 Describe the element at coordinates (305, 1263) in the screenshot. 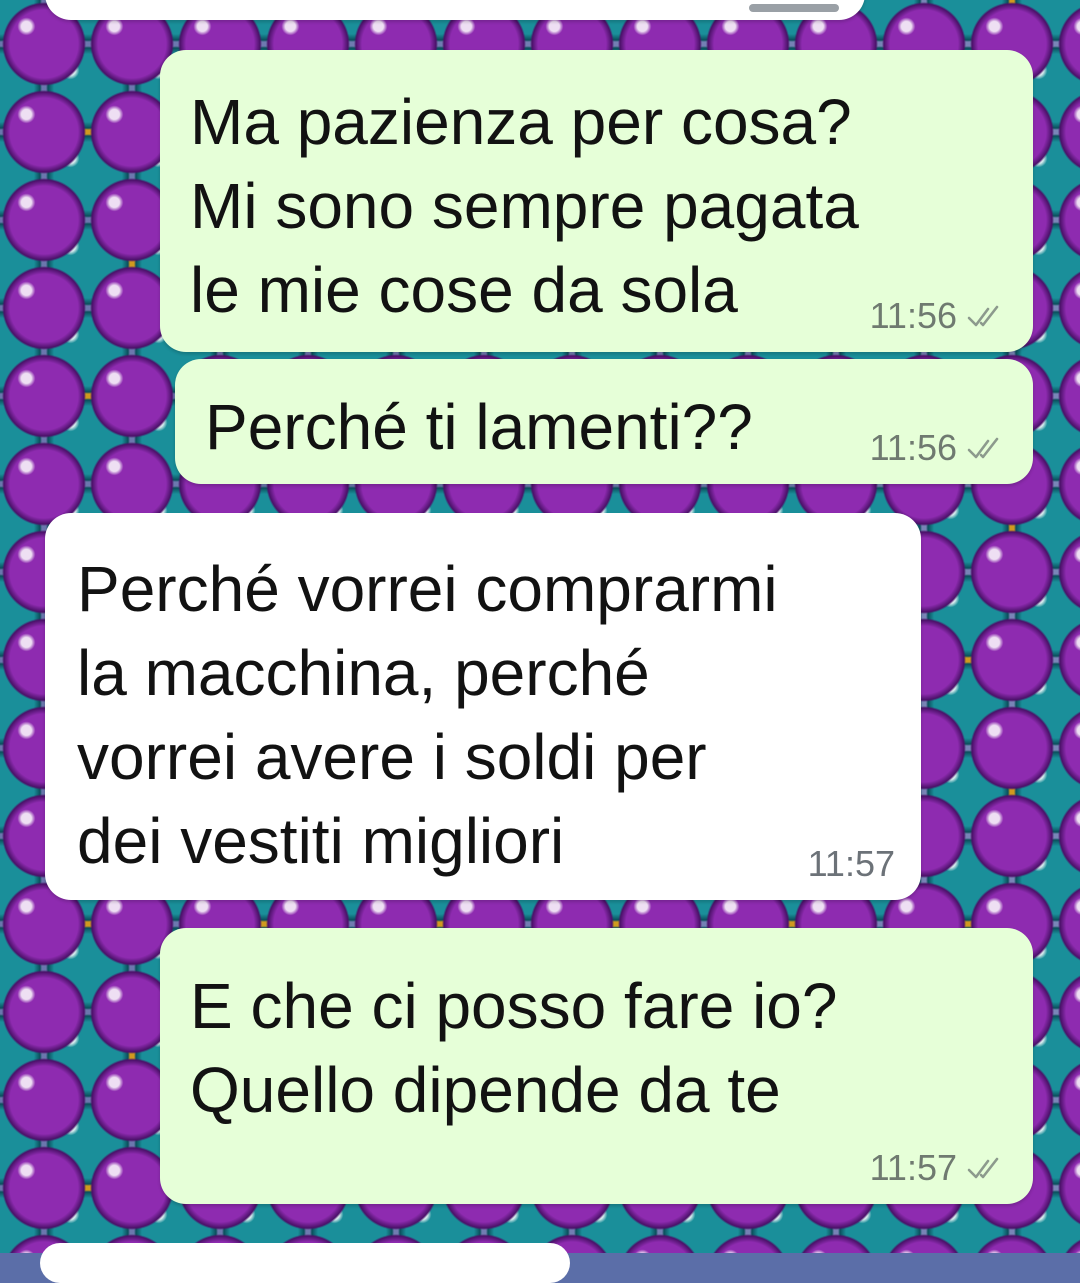

I see `next-message-bubble` at that location.